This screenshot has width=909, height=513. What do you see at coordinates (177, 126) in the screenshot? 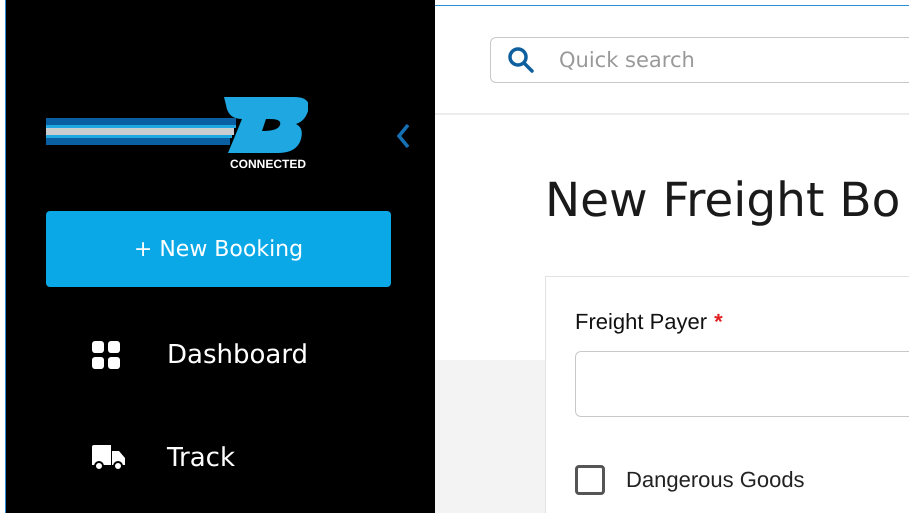
I see `logo-icon` at bounding box center [177, 126].